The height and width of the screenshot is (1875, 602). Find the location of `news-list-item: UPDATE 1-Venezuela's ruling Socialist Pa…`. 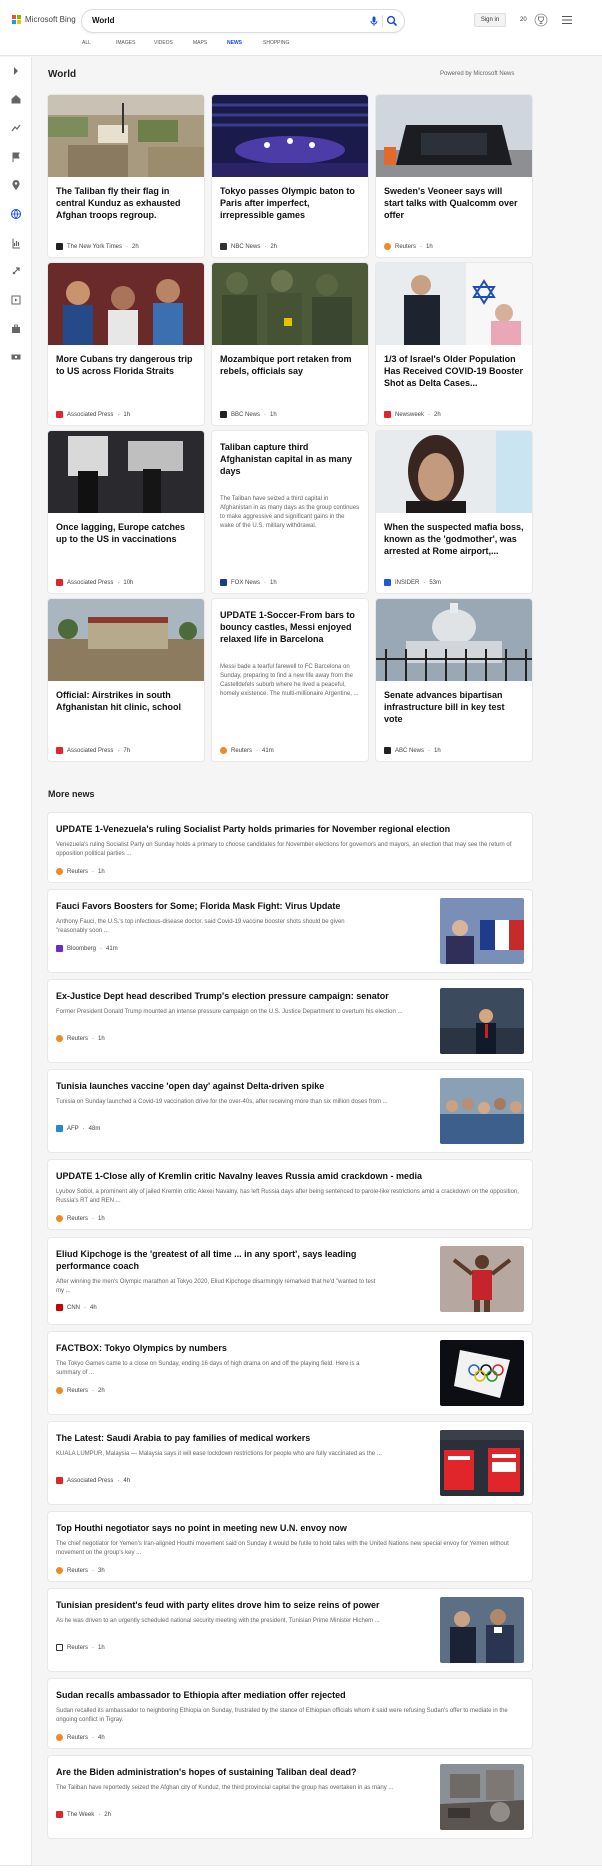

news-list-item: UPDATE 1-Venezuela's ruling Socialist Pa… is located at coordinates (290, 847).